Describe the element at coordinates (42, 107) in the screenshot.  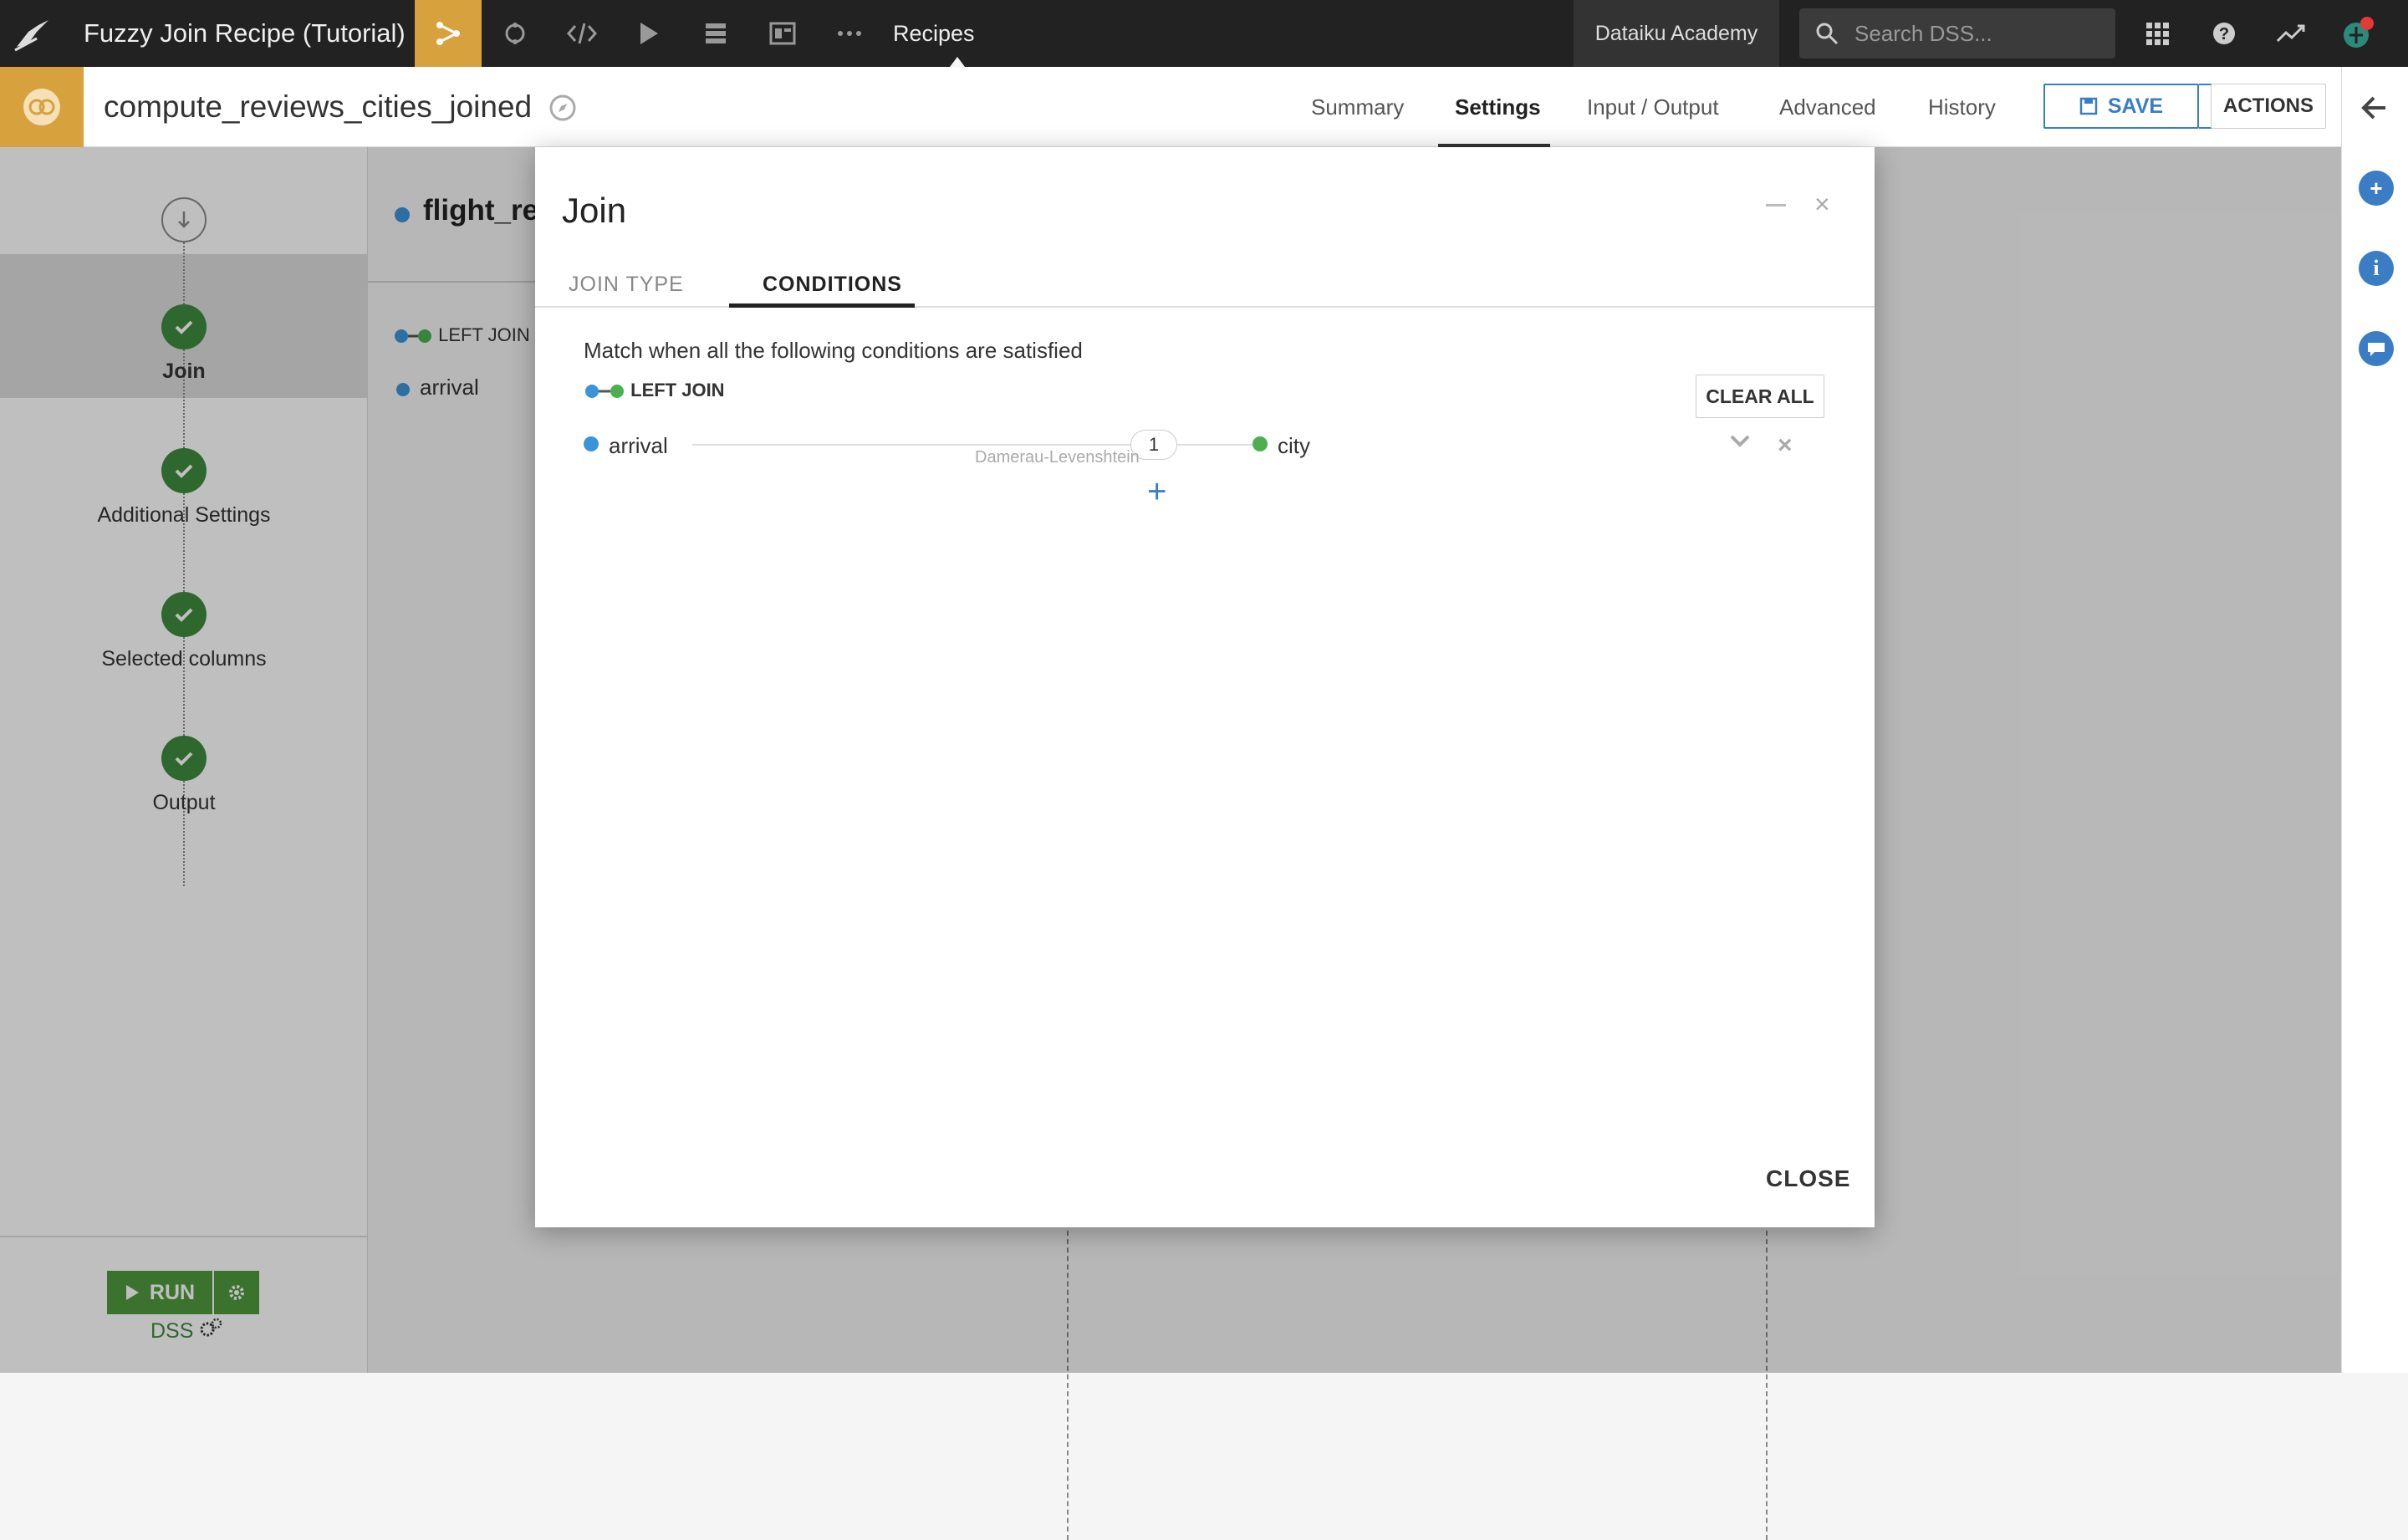
I see `join-recipe-icon` at that location.